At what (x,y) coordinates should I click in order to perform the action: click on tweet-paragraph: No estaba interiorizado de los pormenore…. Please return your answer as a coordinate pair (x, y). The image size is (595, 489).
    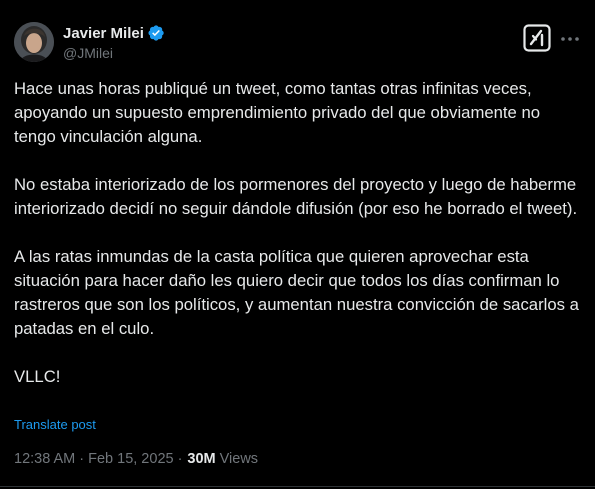
    Looking at the image, I should click on (296, 196).